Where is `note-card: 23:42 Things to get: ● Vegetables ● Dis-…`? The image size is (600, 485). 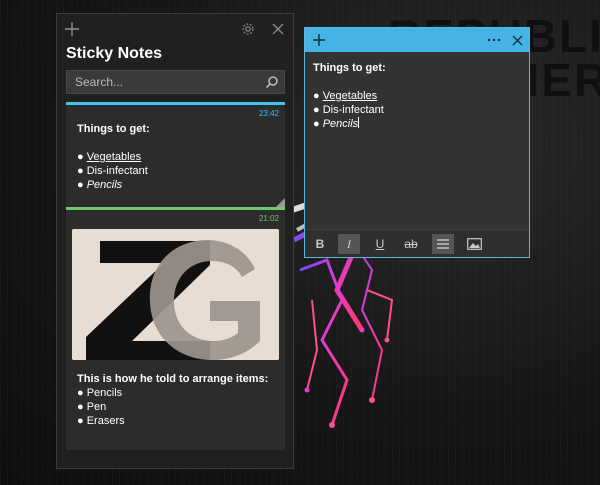 note-card: 23:42 Things to get: ● Vegetables ● Dis-… is located at coordinates (175, 156).